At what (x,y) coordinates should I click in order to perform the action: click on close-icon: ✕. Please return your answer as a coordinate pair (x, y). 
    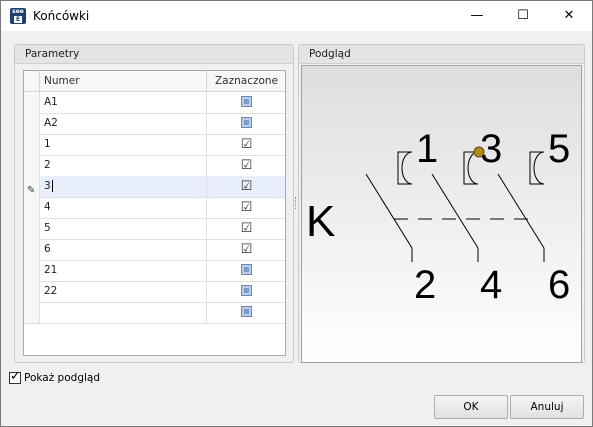
    Looking at the image, I should click on (569, 15).